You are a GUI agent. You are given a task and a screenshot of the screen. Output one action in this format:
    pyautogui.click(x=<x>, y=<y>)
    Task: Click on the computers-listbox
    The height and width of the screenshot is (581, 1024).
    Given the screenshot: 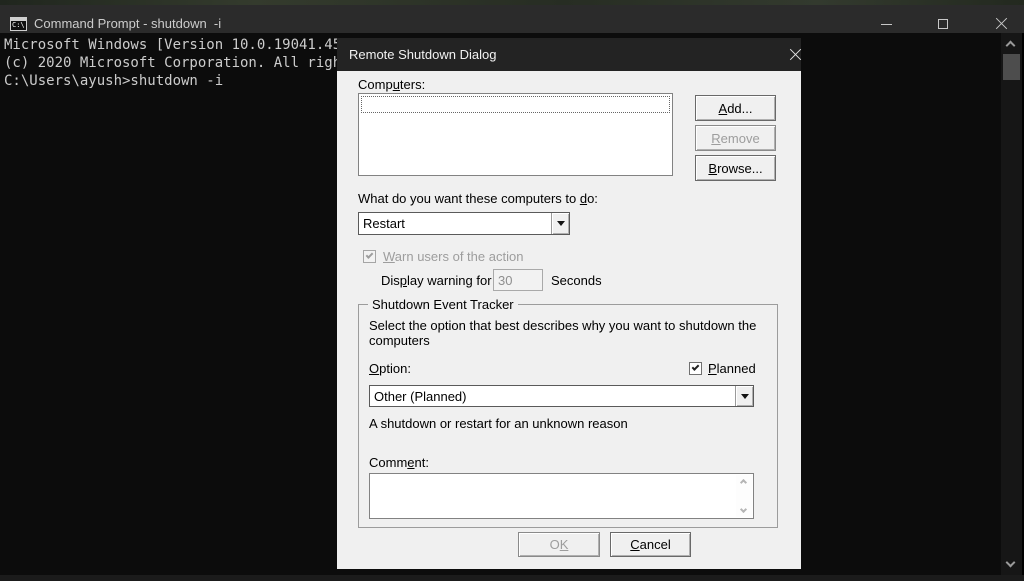 What is the action you would take?
    pyautogui.click(x=515, y=134)
    